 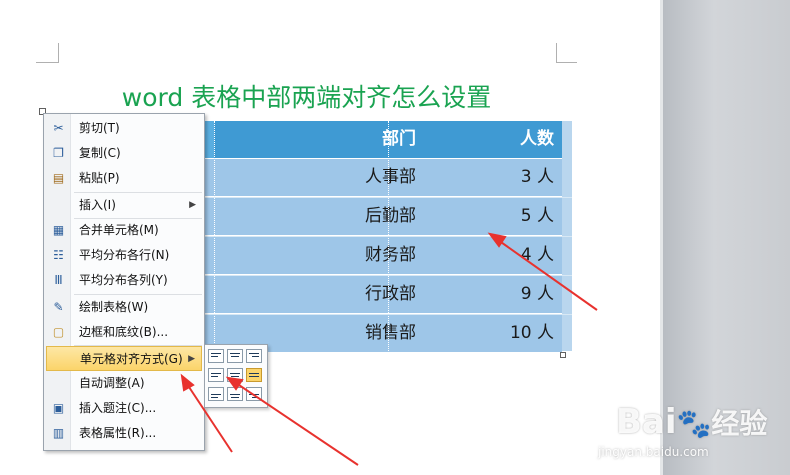 What do you see at coordinates (97, 205) in the screenshot?
I see `menu-item-label: 插入(I)` at bounding box center [97, 205].